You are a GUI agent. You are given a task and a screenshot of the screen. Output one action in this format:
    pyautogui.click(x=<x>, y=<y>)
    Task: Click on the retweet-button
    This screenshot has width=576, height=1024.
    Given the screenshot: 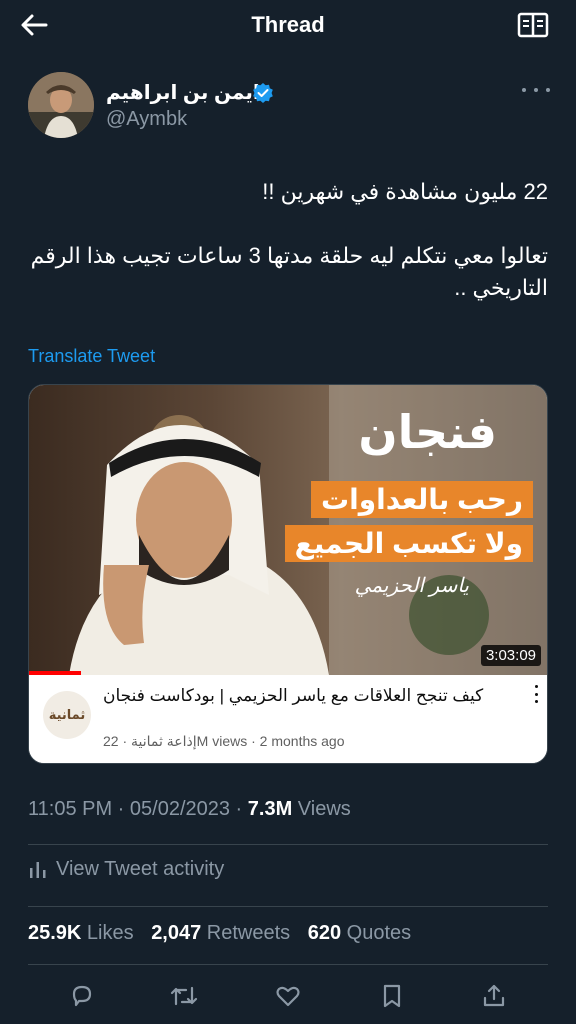 What is the action you would take?
    pyautogui.click(x=184, y=996)
    